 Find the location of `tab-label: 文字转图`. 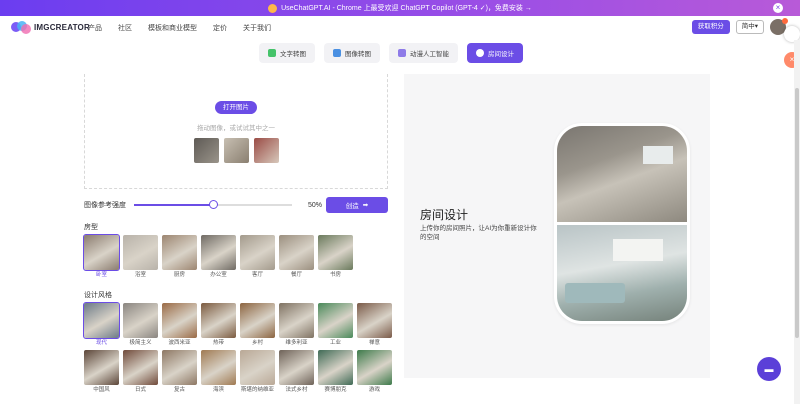

tab-label: 文字转图 is located at coordinates (293, 54).